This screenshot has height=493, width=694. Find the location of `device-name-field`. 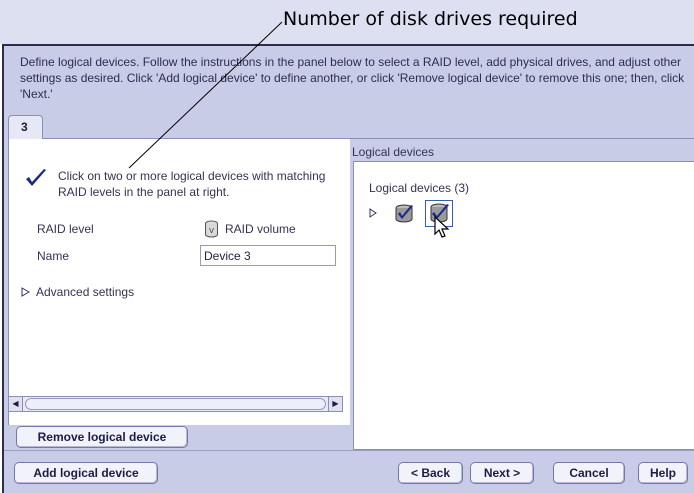

device-name-field is located at coordinates (268, 255).